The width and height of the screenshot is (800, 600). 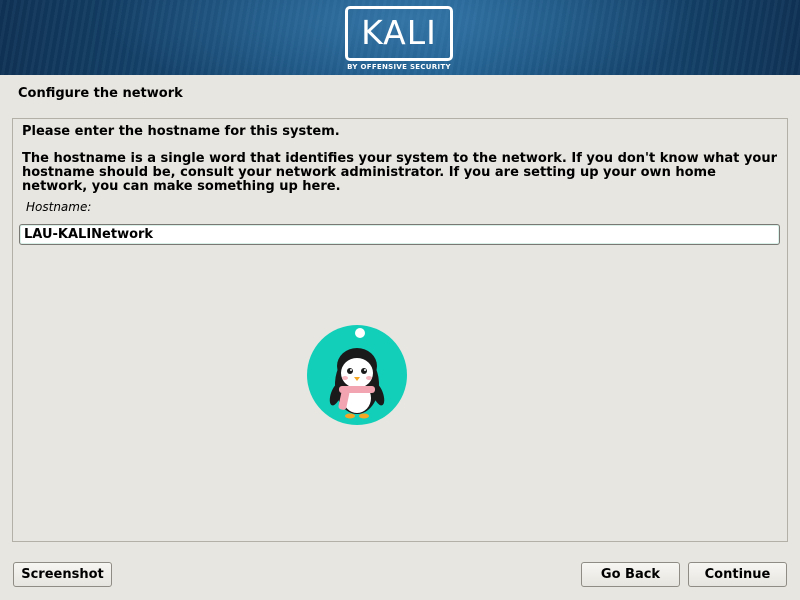 I want to click on hostname-input, so click(x=399, y=234).